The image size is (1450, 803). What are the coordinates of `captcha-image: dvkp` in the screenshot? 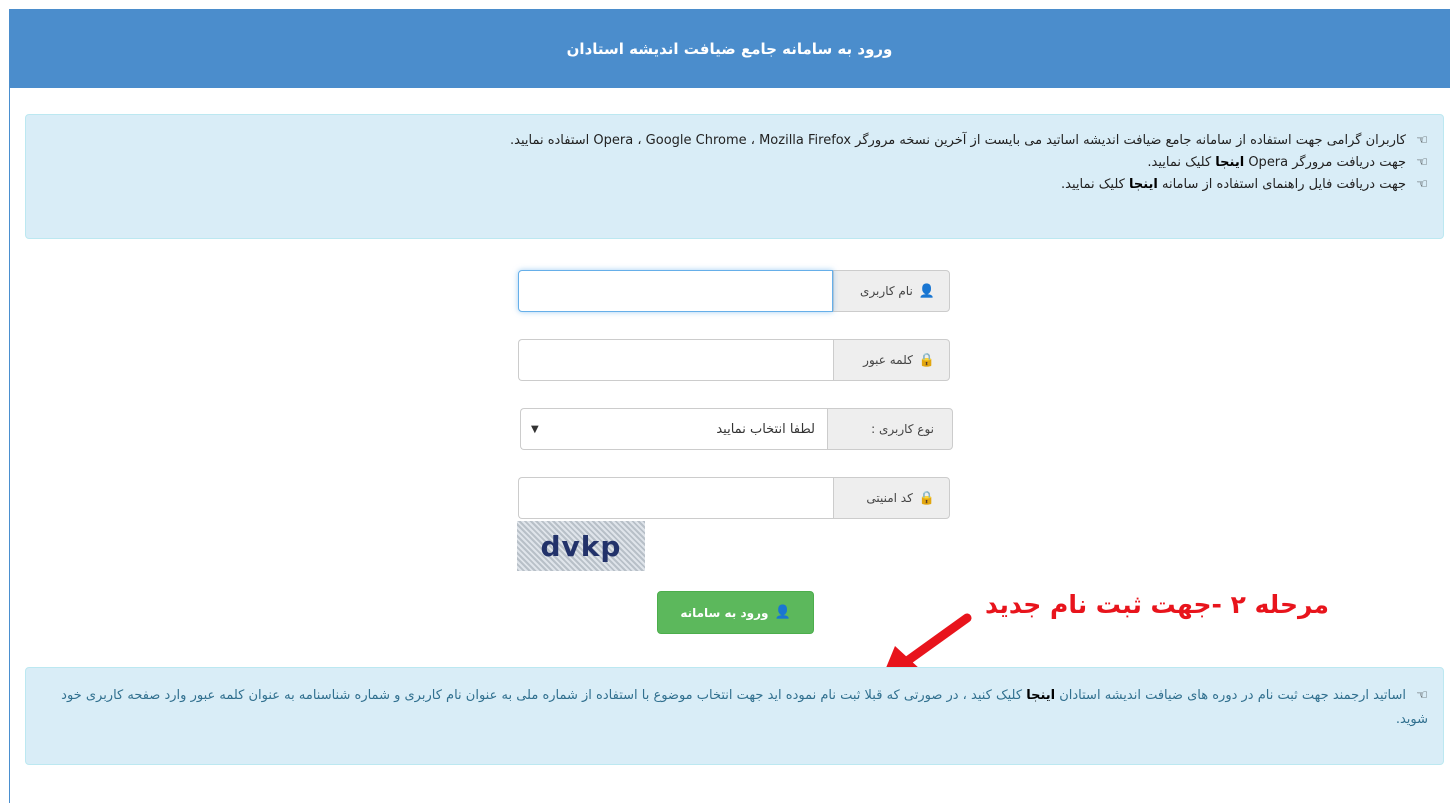 It's located at (581, 546).